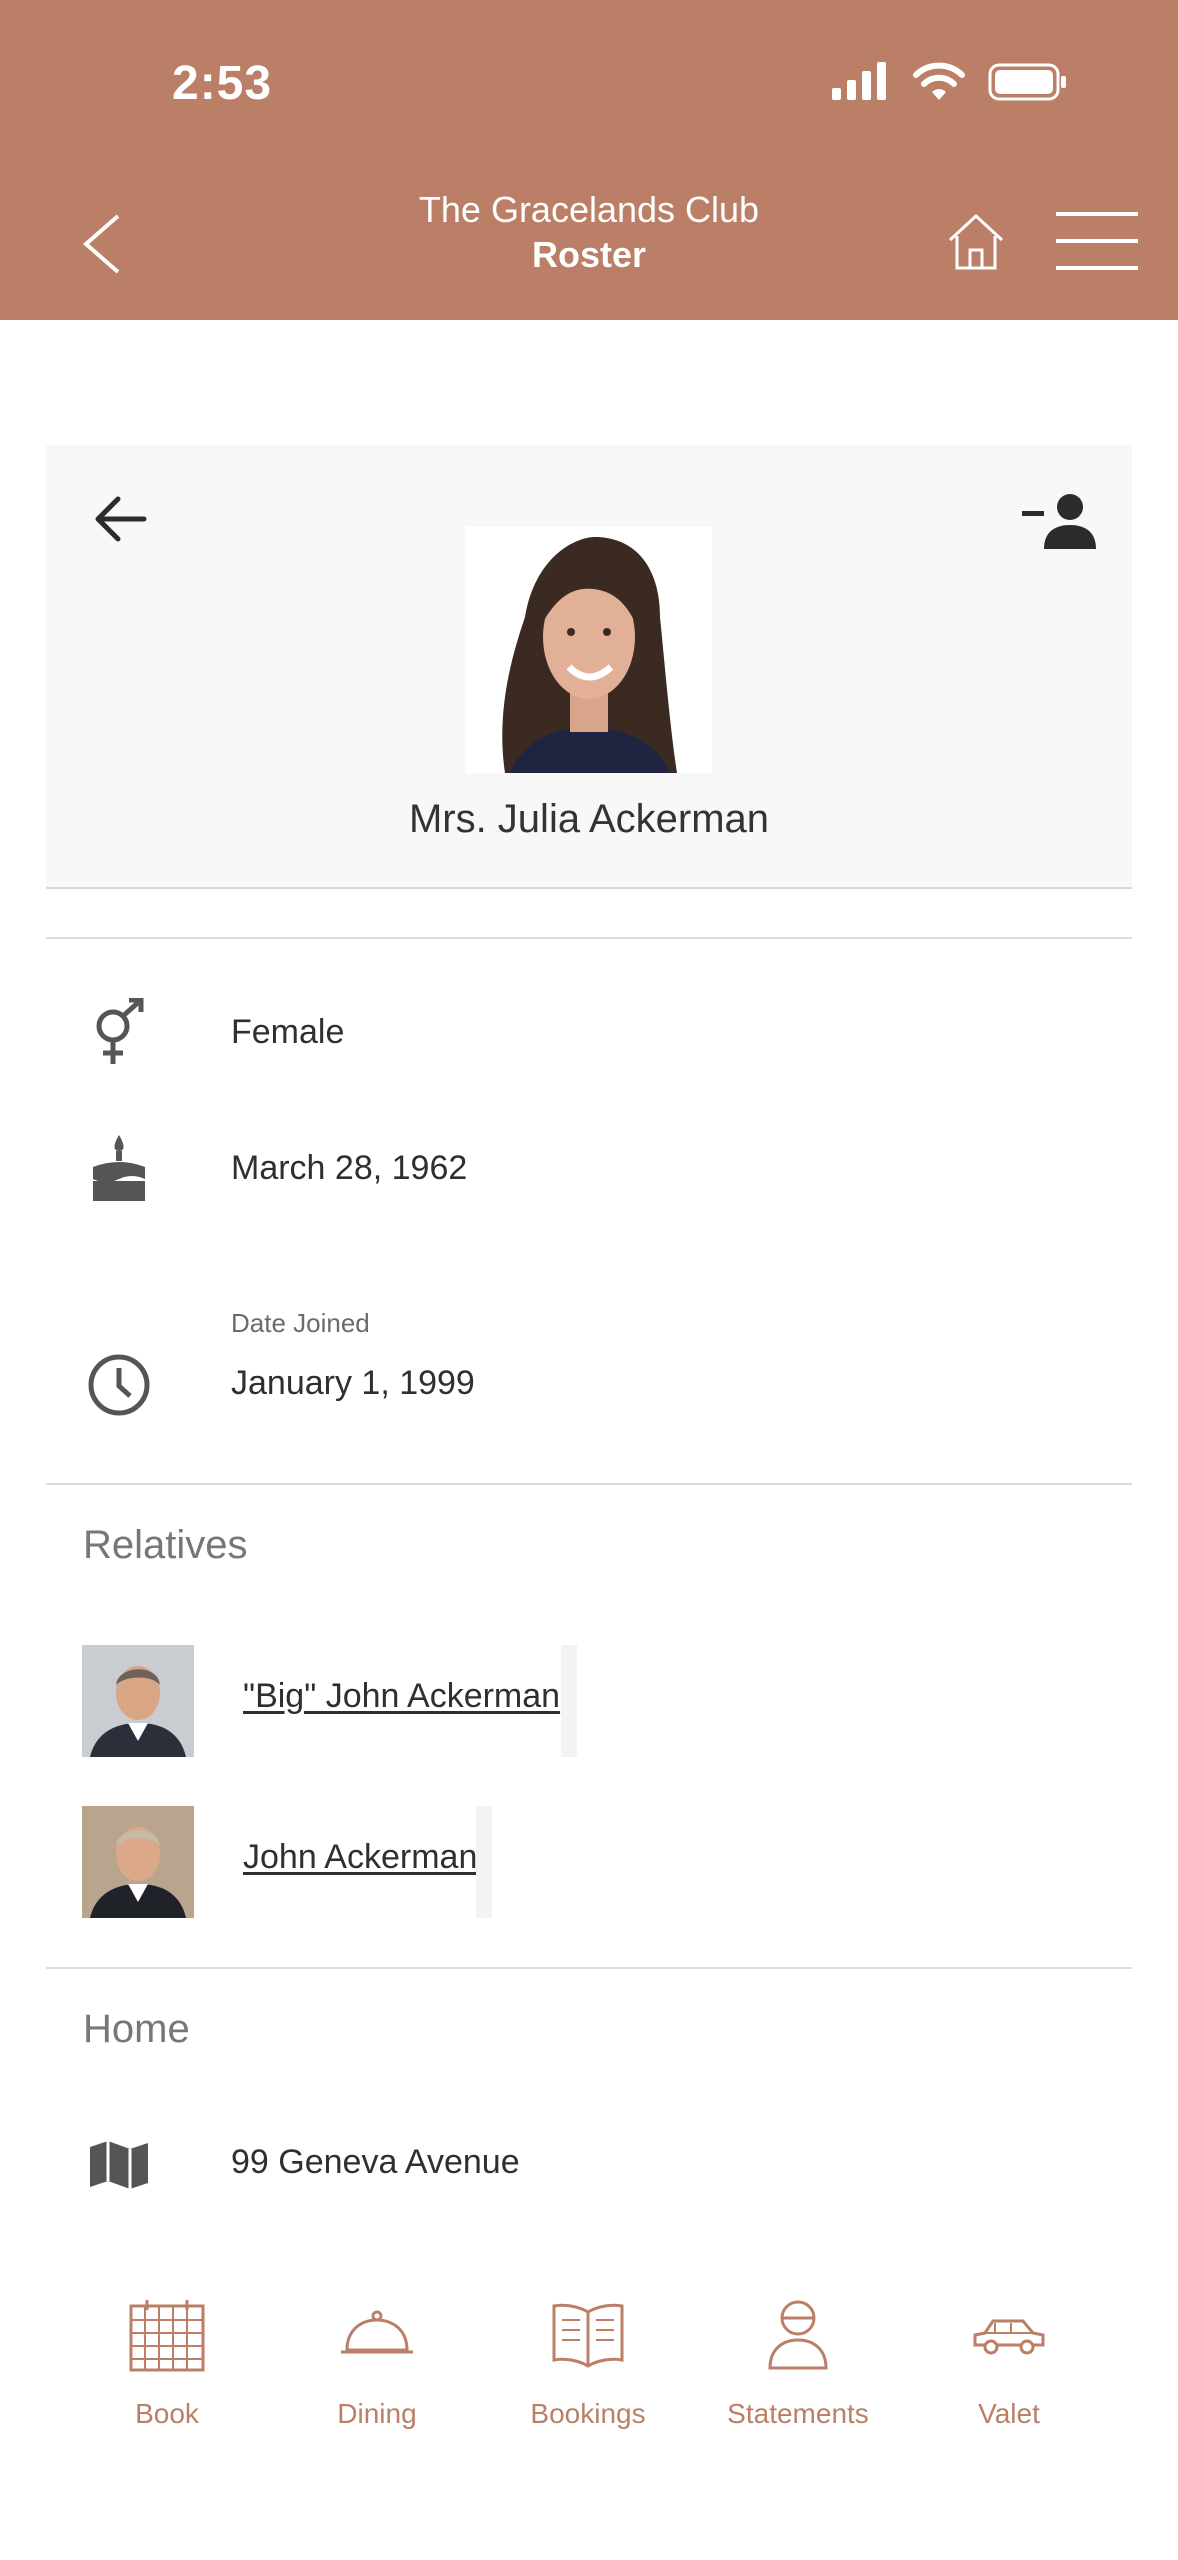 Image resolution: width=1178 pixels, height=2560 pixels. Describe the element at coordinates (353, 1383) in the screenshot. I see `date-joined-value: January 1, 1999` at that location.